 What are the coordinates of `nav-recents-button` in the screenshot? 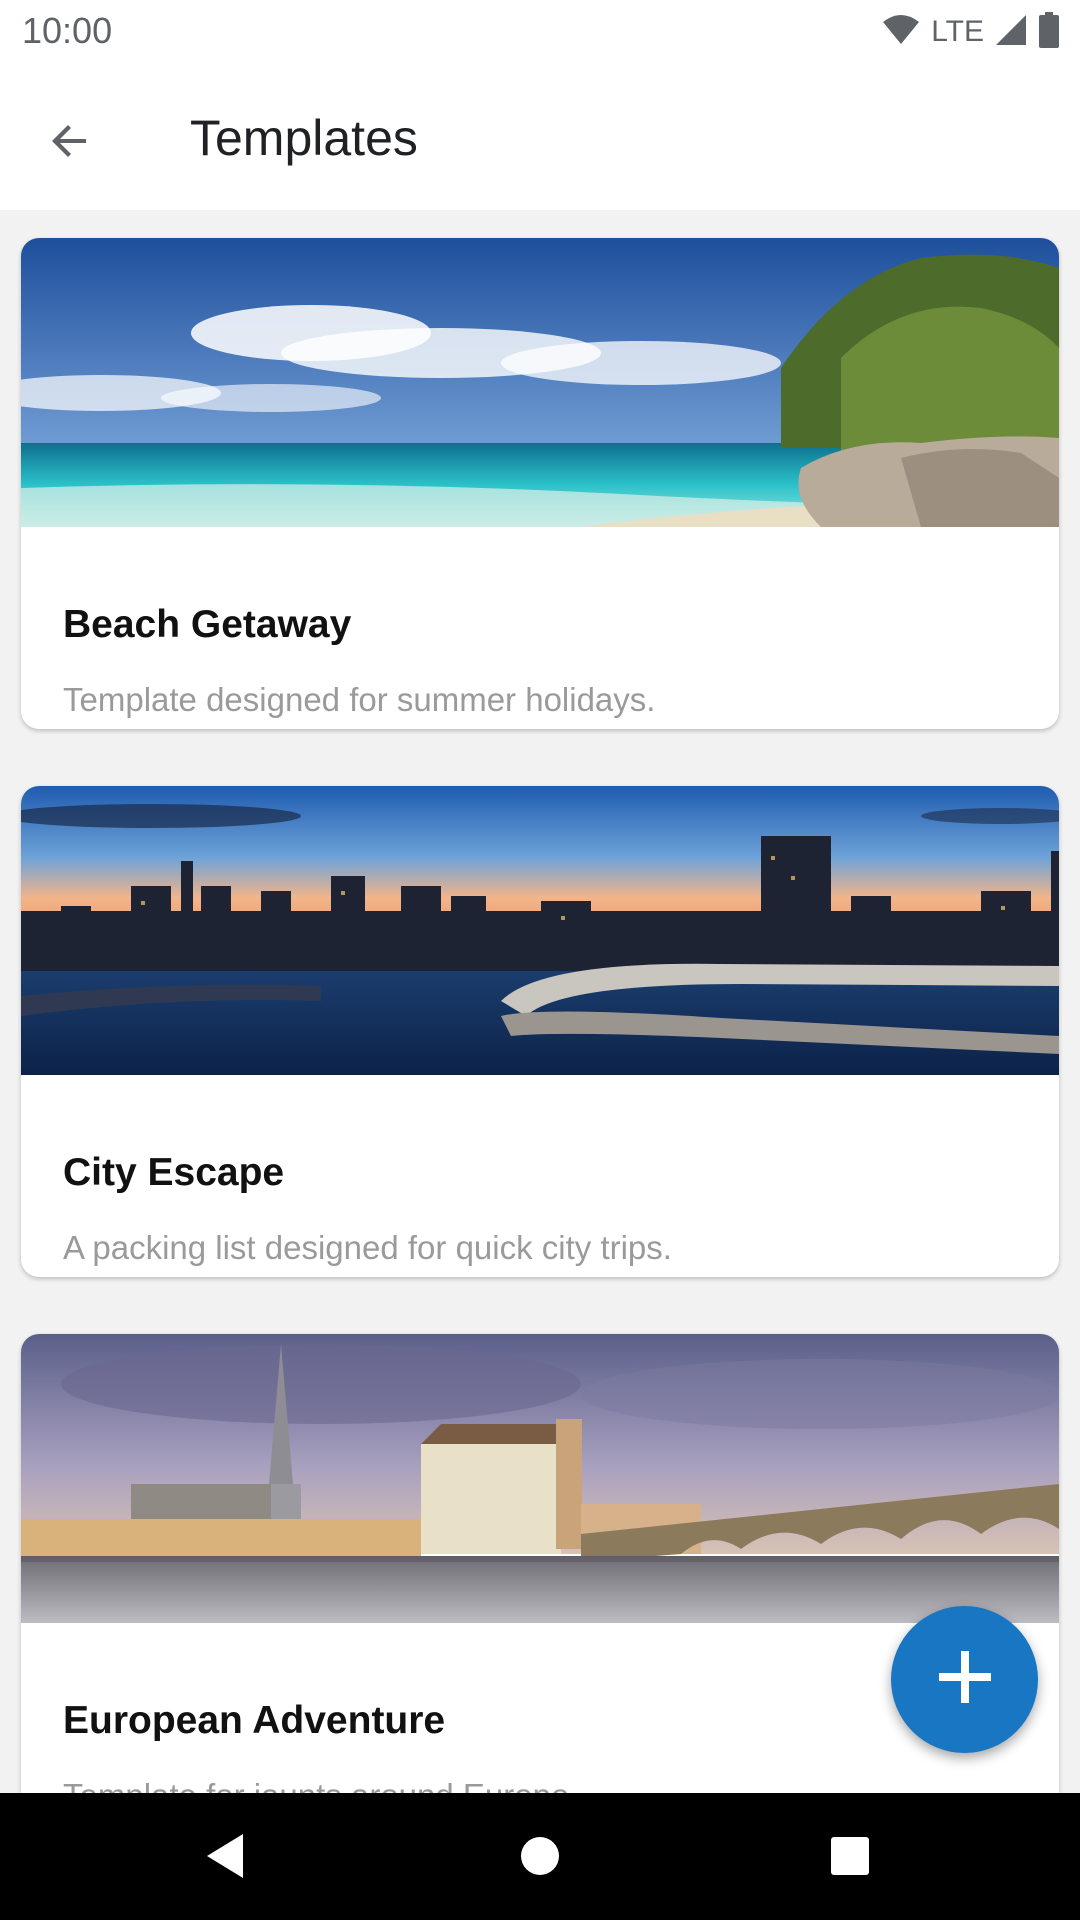 It's located at (850, 1858).